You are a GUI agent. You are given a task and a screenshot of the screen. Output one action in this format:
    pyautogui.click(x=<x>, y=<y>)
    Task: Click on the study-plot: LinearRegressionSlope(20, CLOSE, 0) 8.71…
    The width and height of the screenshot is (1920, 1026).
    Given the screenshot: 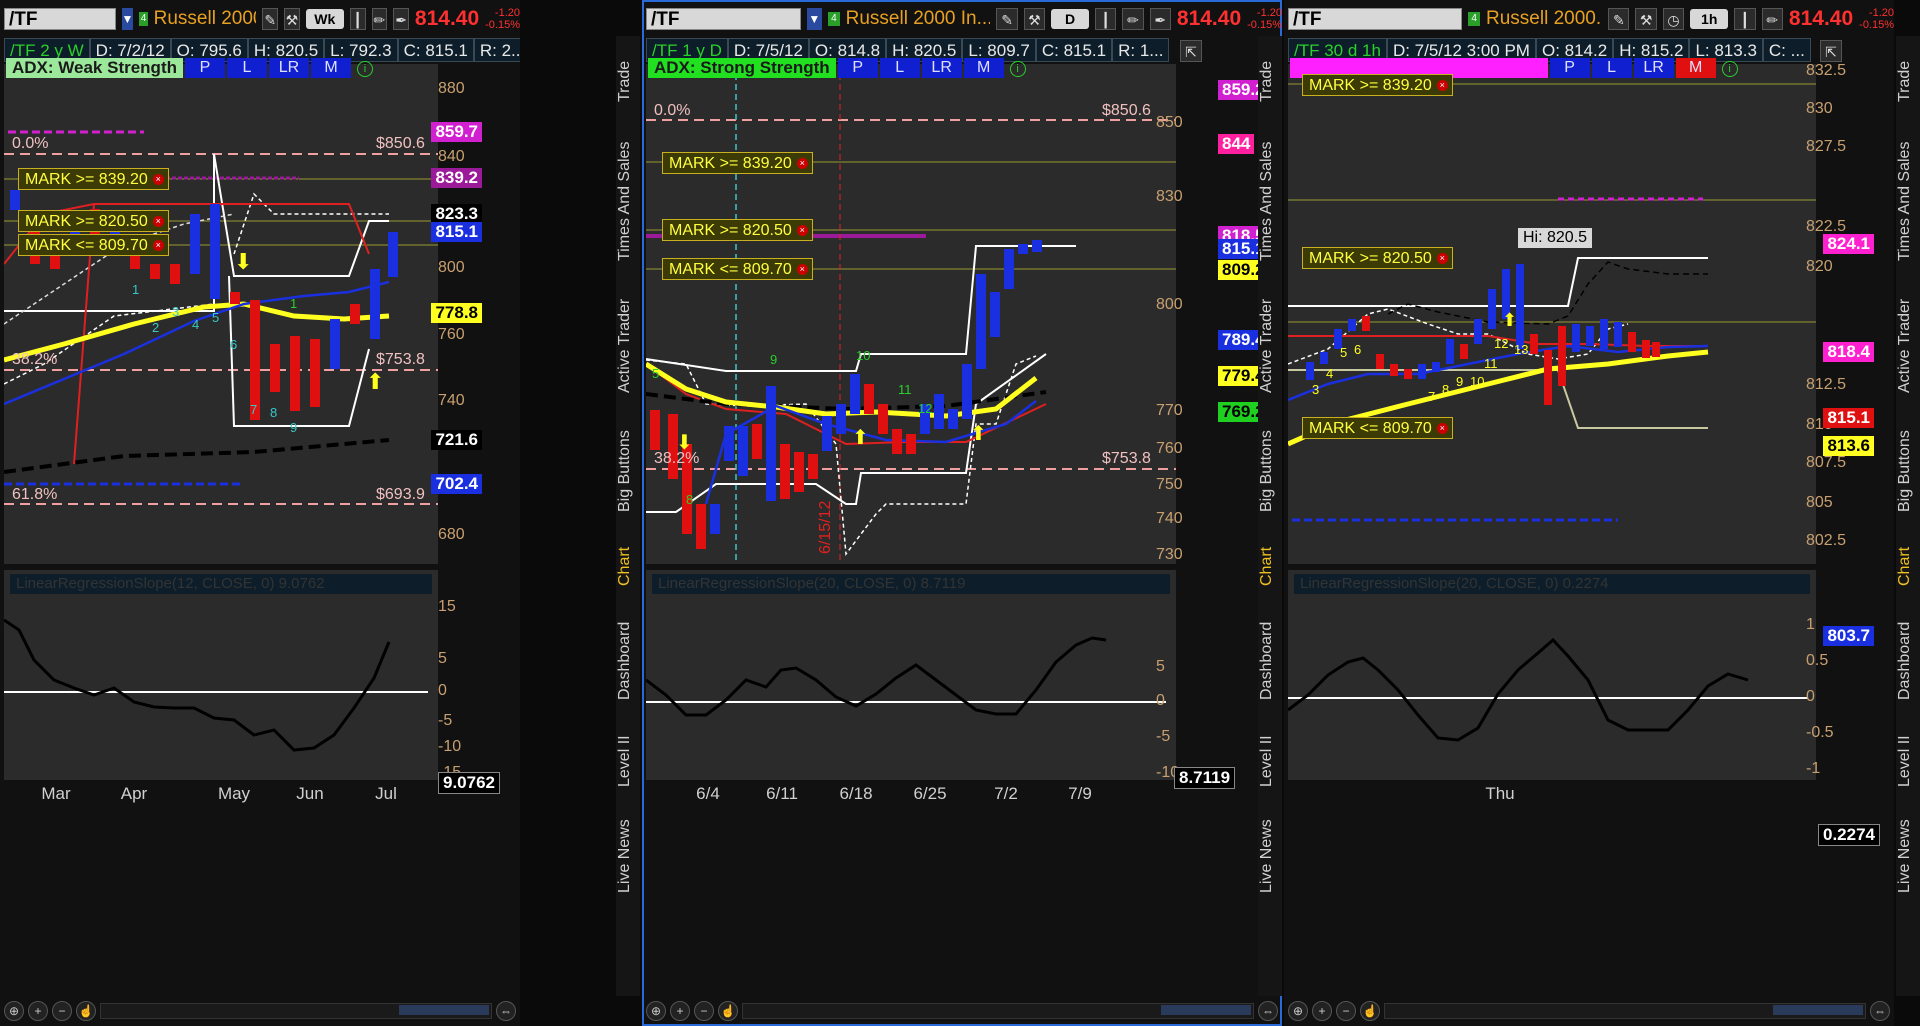 What is the action you would take?
    pyautogui.click(x=910, y=675)
    